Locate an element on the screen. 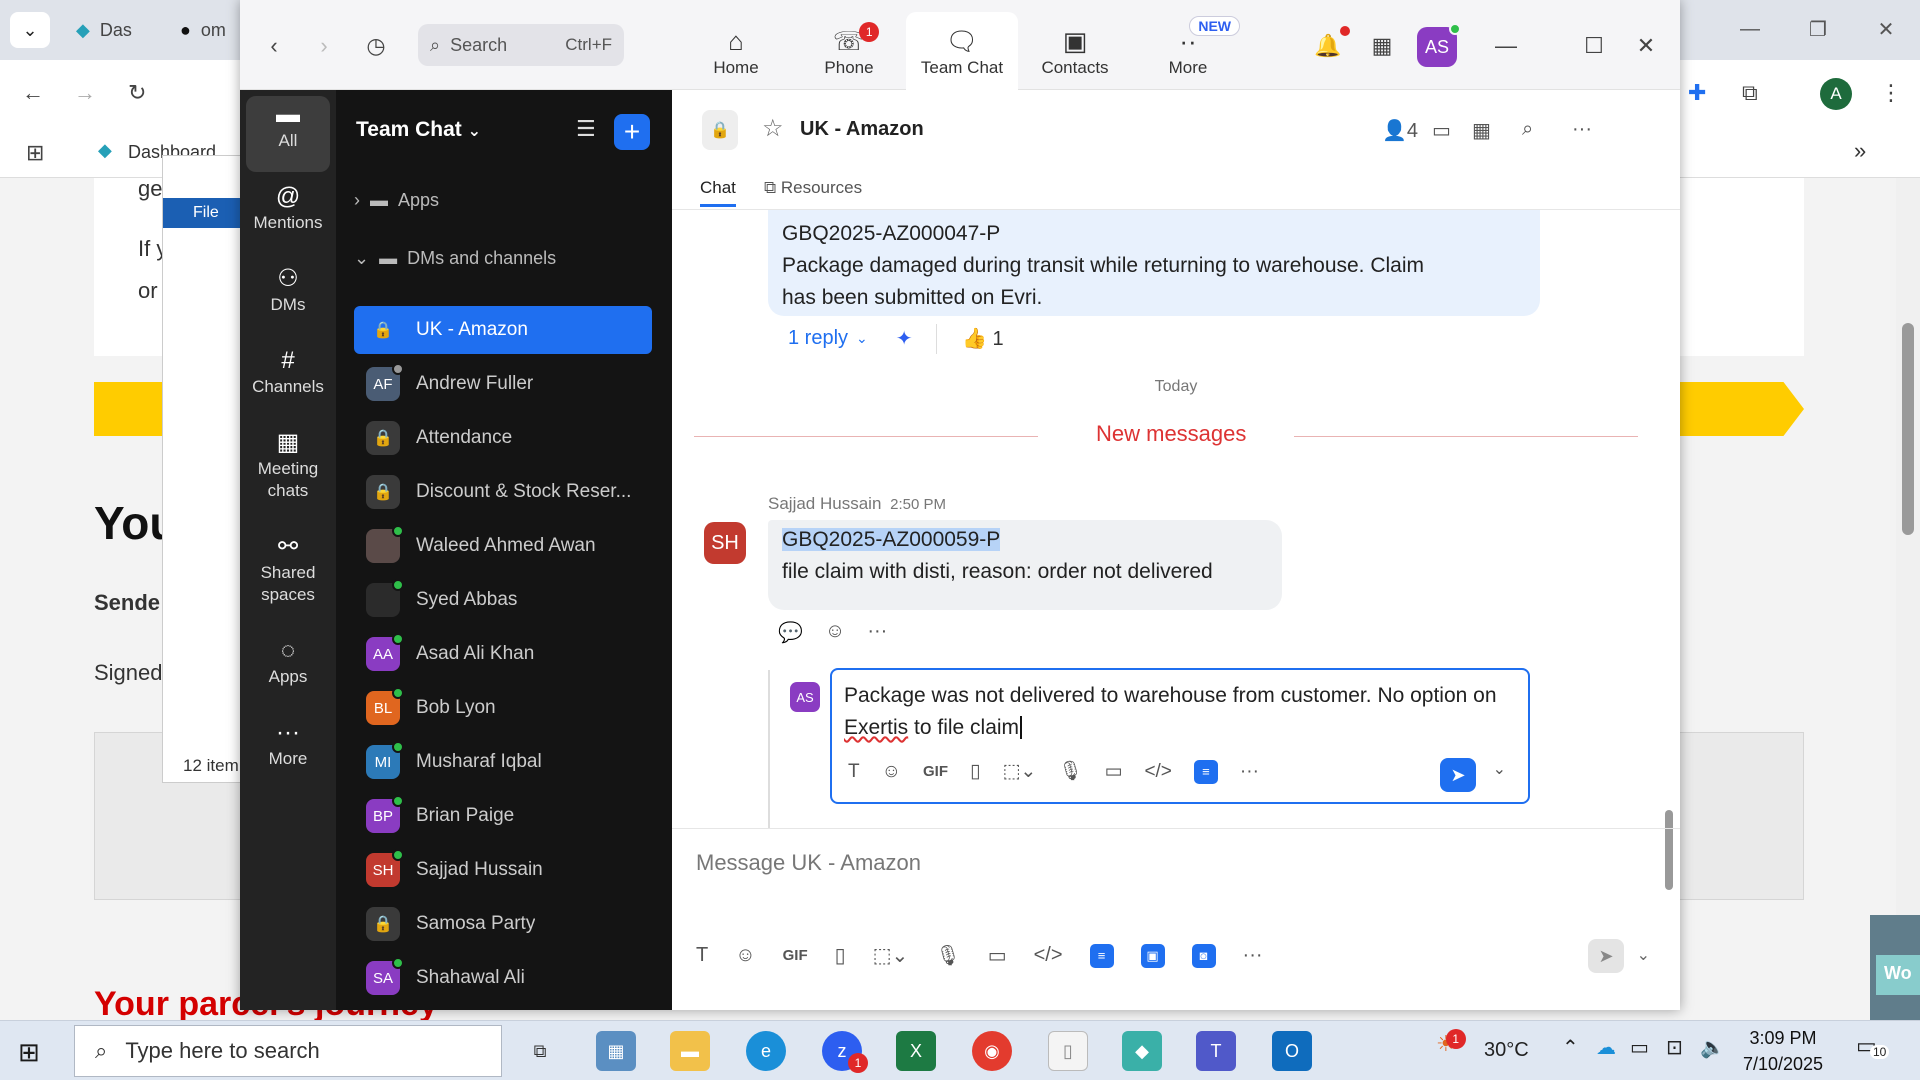  tab-contacts: ▣ Contacts is located at coordinates (1075, 51).